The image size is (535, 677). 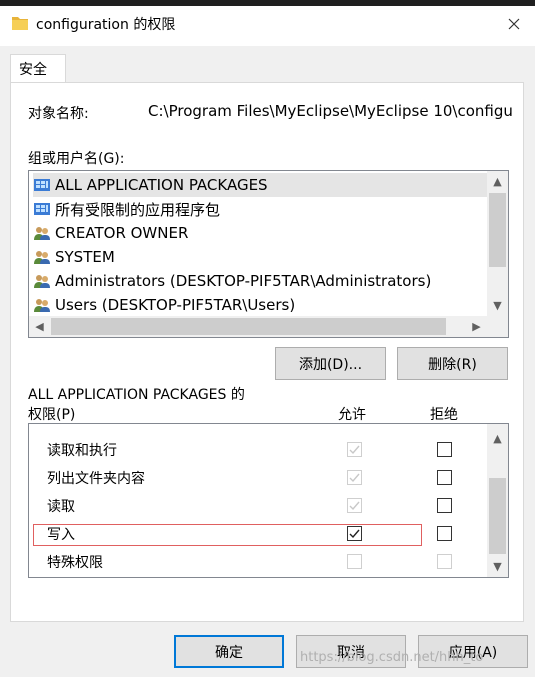 I want to click on object-name-label: 对象名称:, so click(x=58, y=114).